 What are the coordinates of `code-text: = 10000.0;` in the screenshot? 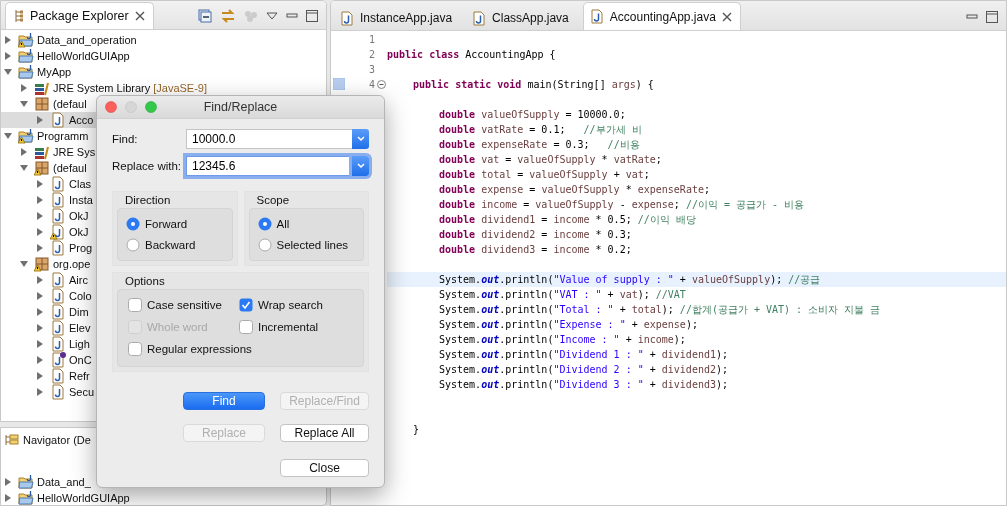 It's located at (595, 114).